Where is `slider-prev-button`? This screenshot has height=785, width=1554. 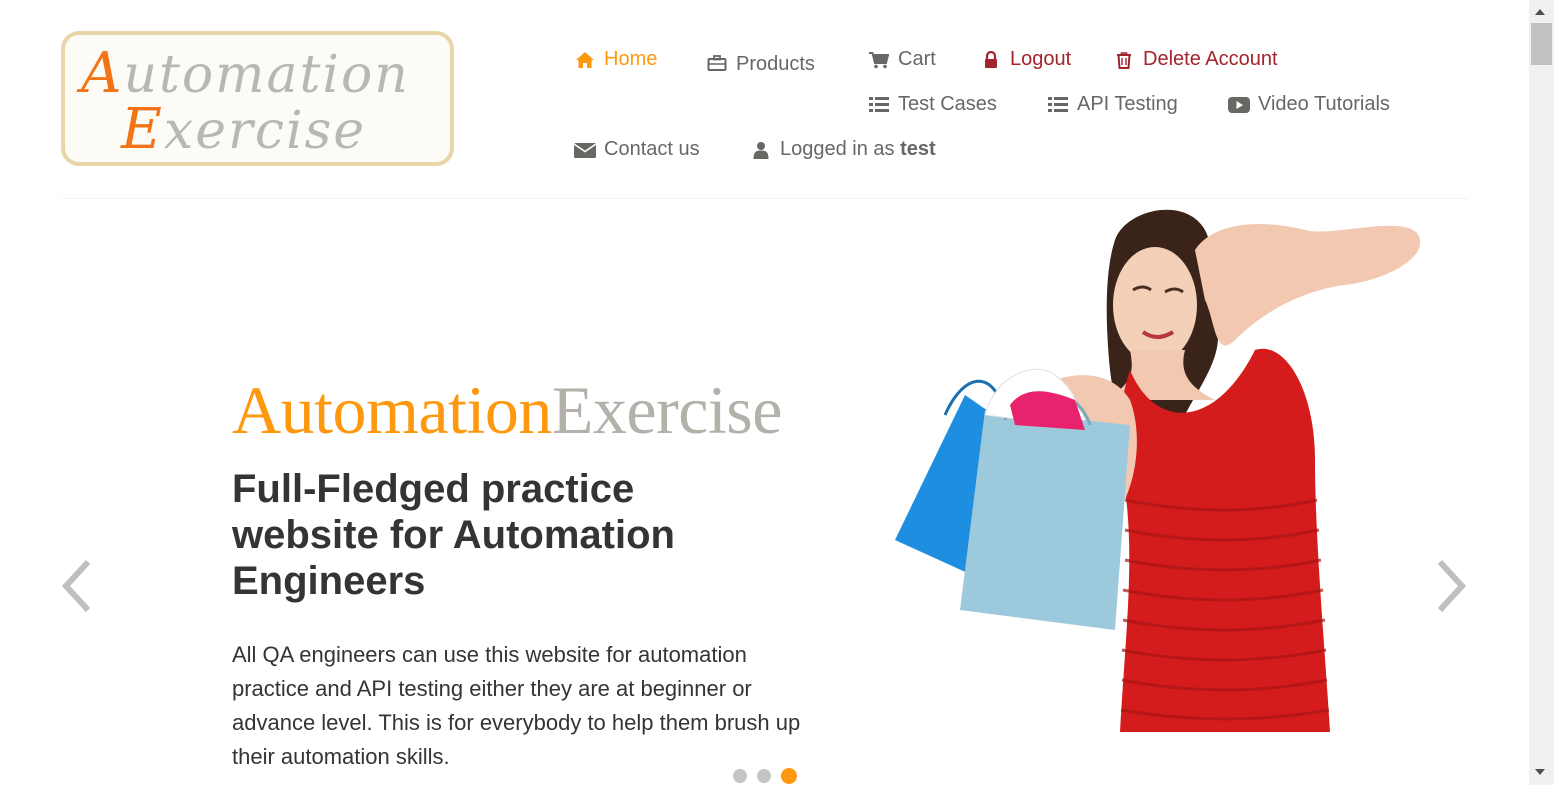 slider-prev-button is located at coordinates (77, 586).